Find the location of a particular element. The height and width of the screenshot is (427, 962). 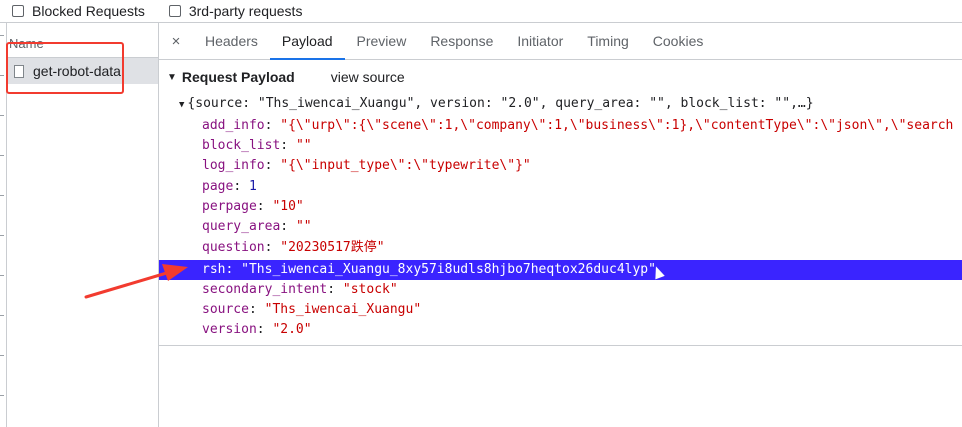

property-key: version is located at coordinates (229, 329).